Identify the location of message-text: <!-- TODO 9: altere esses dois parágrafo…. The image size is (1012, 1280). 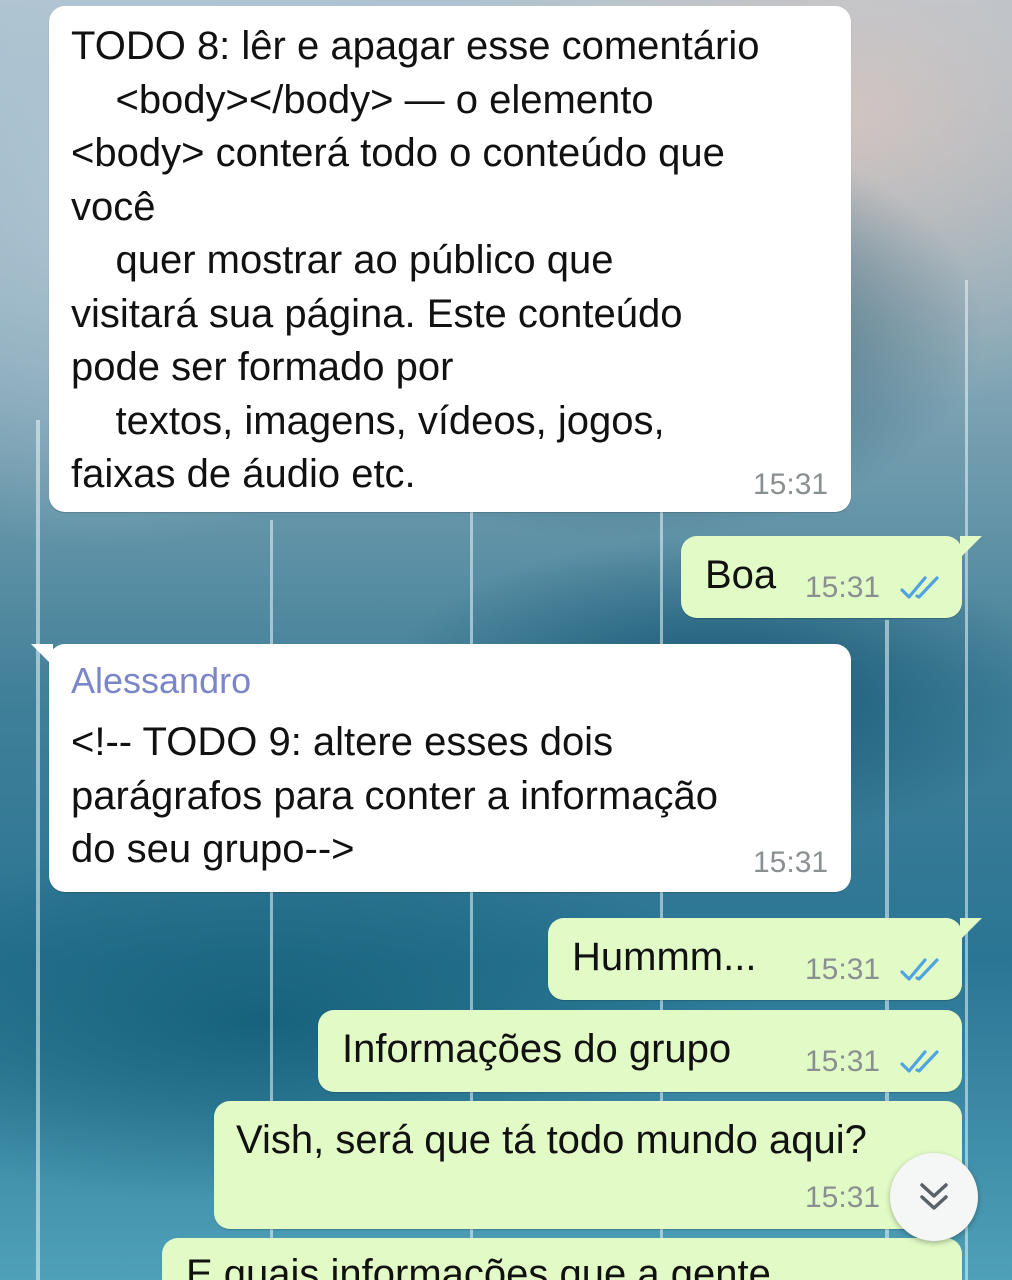
(395, 795).